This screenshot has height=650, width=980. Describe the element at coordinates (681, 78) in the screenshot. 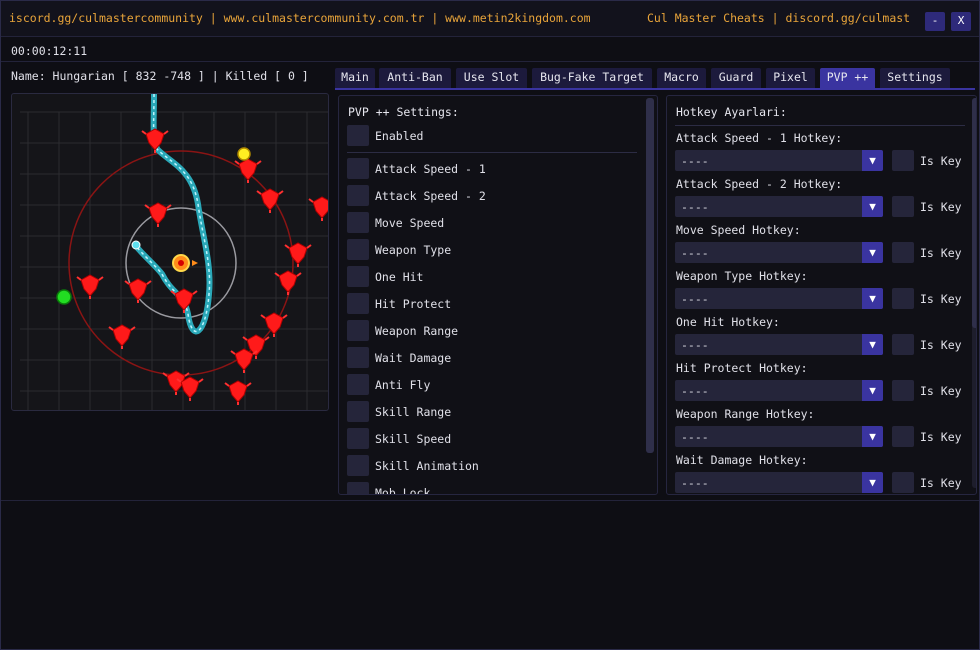

I see `tab-macro: Macro` at that location.